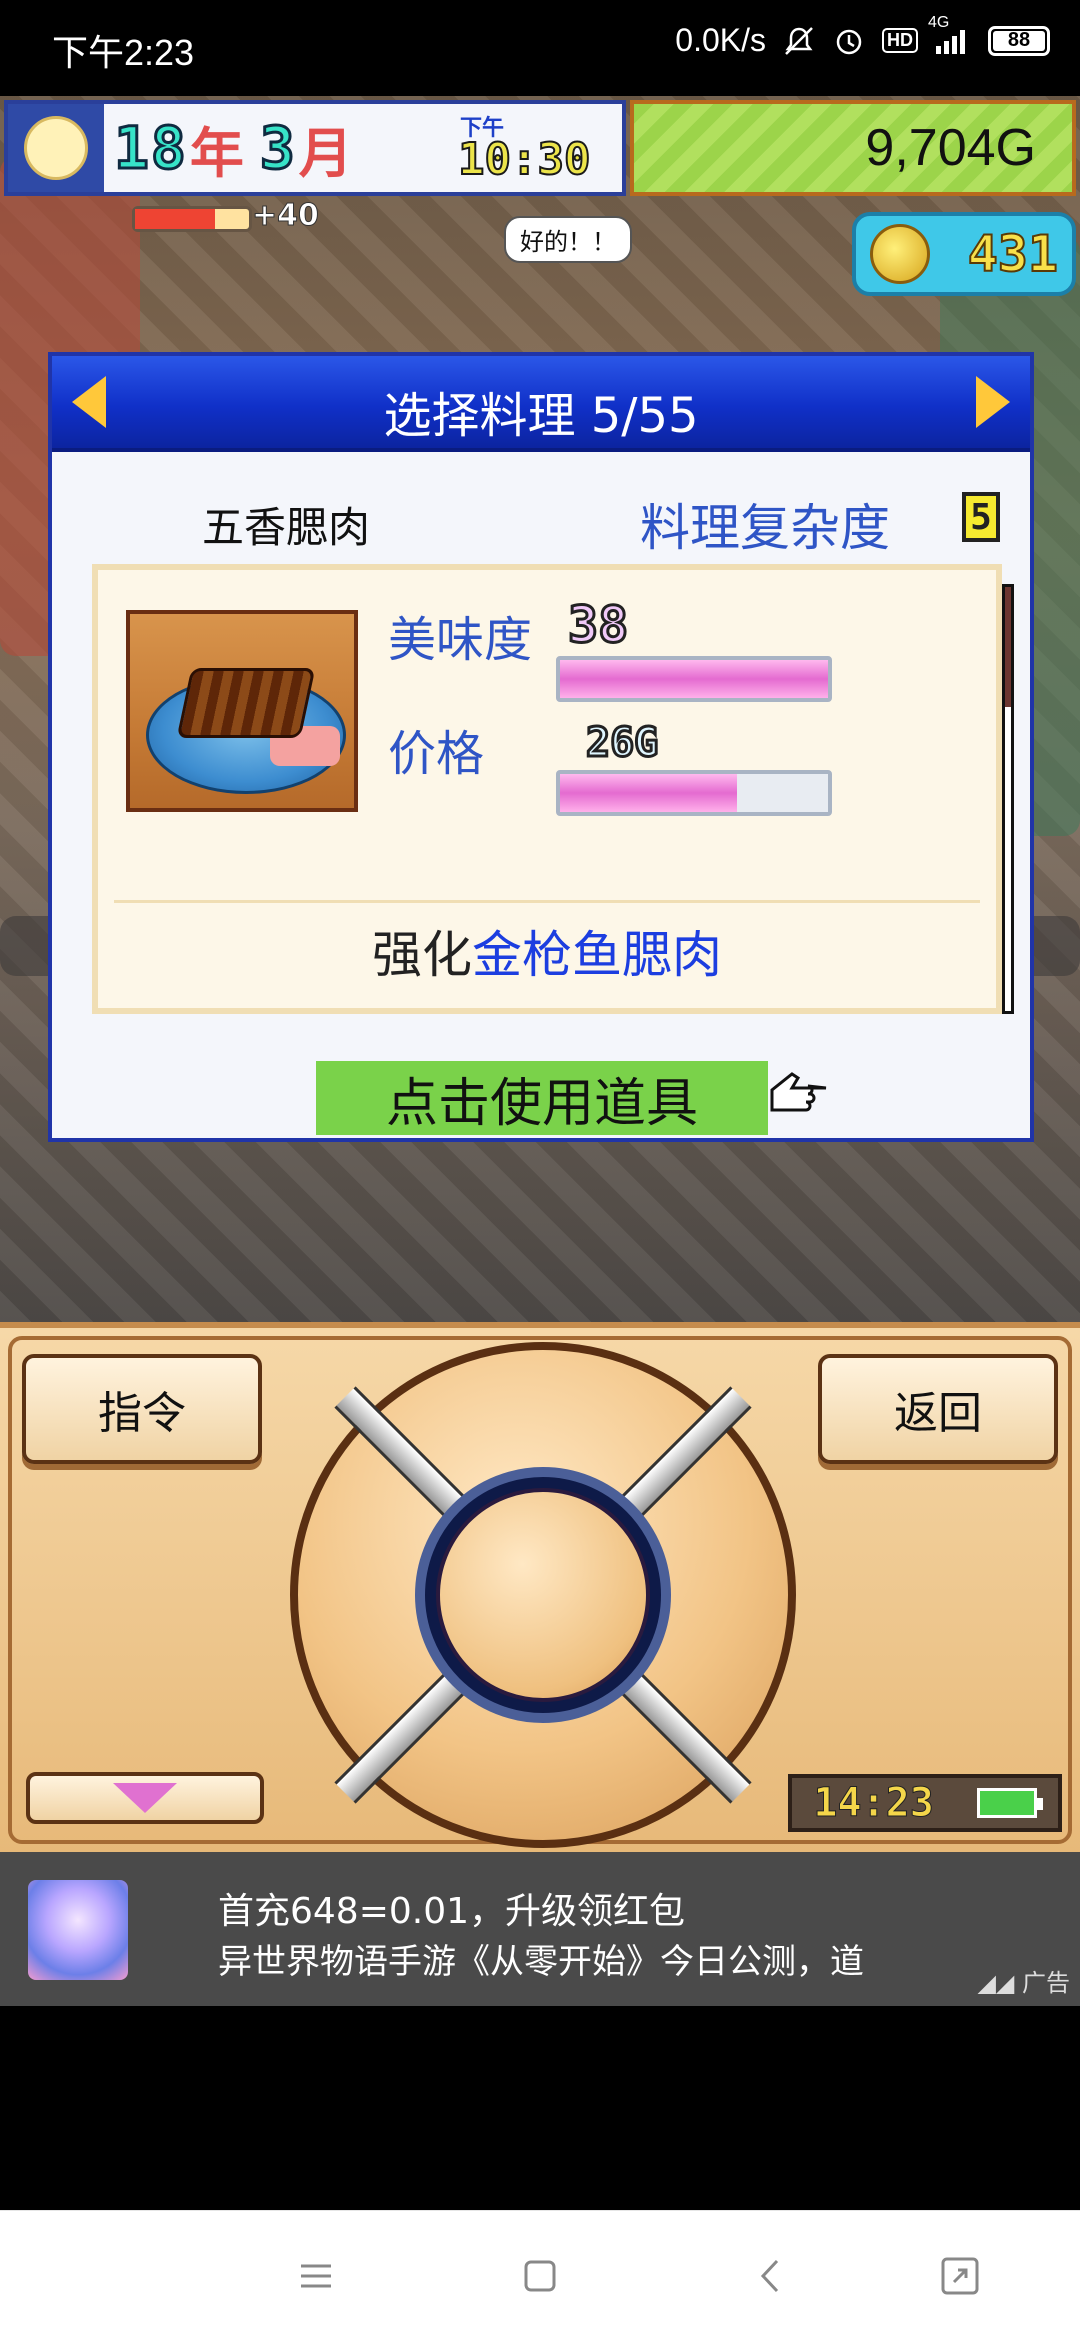 The image size is (1080, 2340). I want to click on hd-icon: HD, so click(900, 40).